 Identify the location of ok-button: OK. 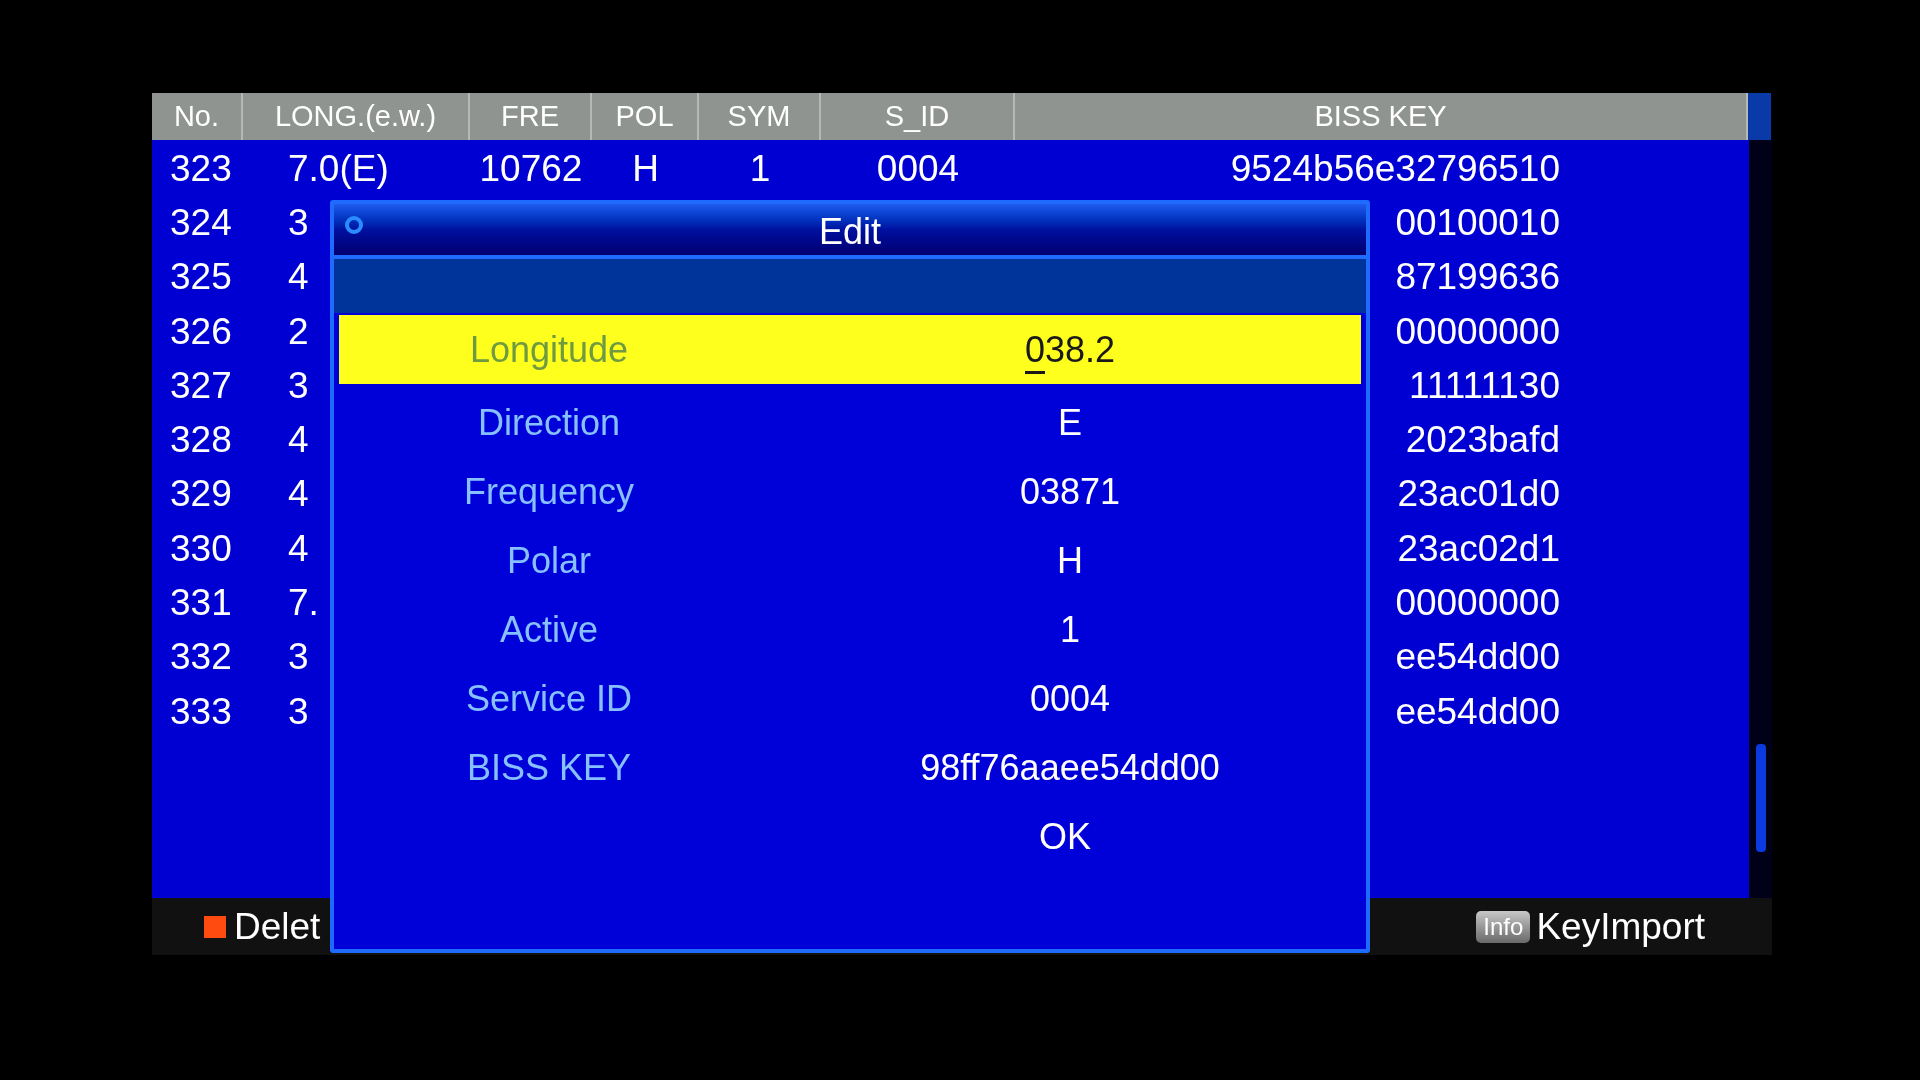
(1065, 836).